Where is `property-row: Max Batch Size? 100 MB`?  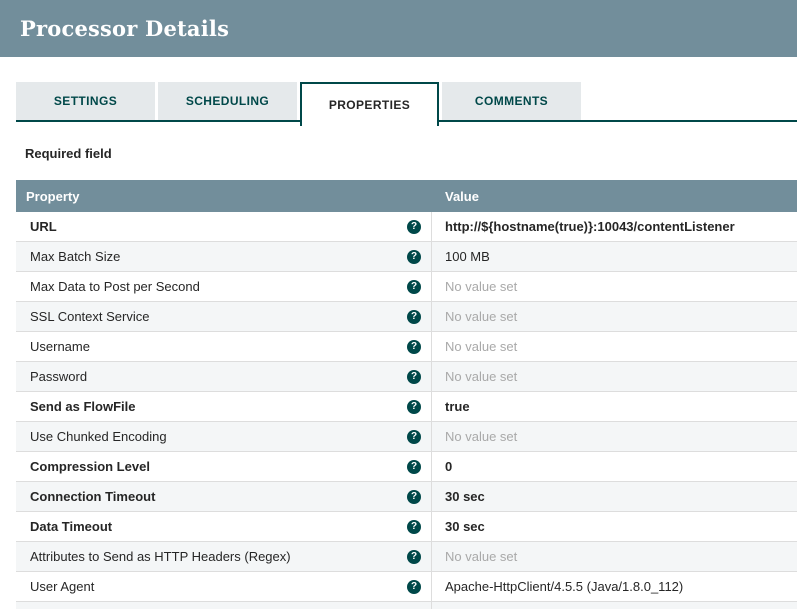
property-row: Max Batch Size? 100 MB is located at coordinates (406, 257).